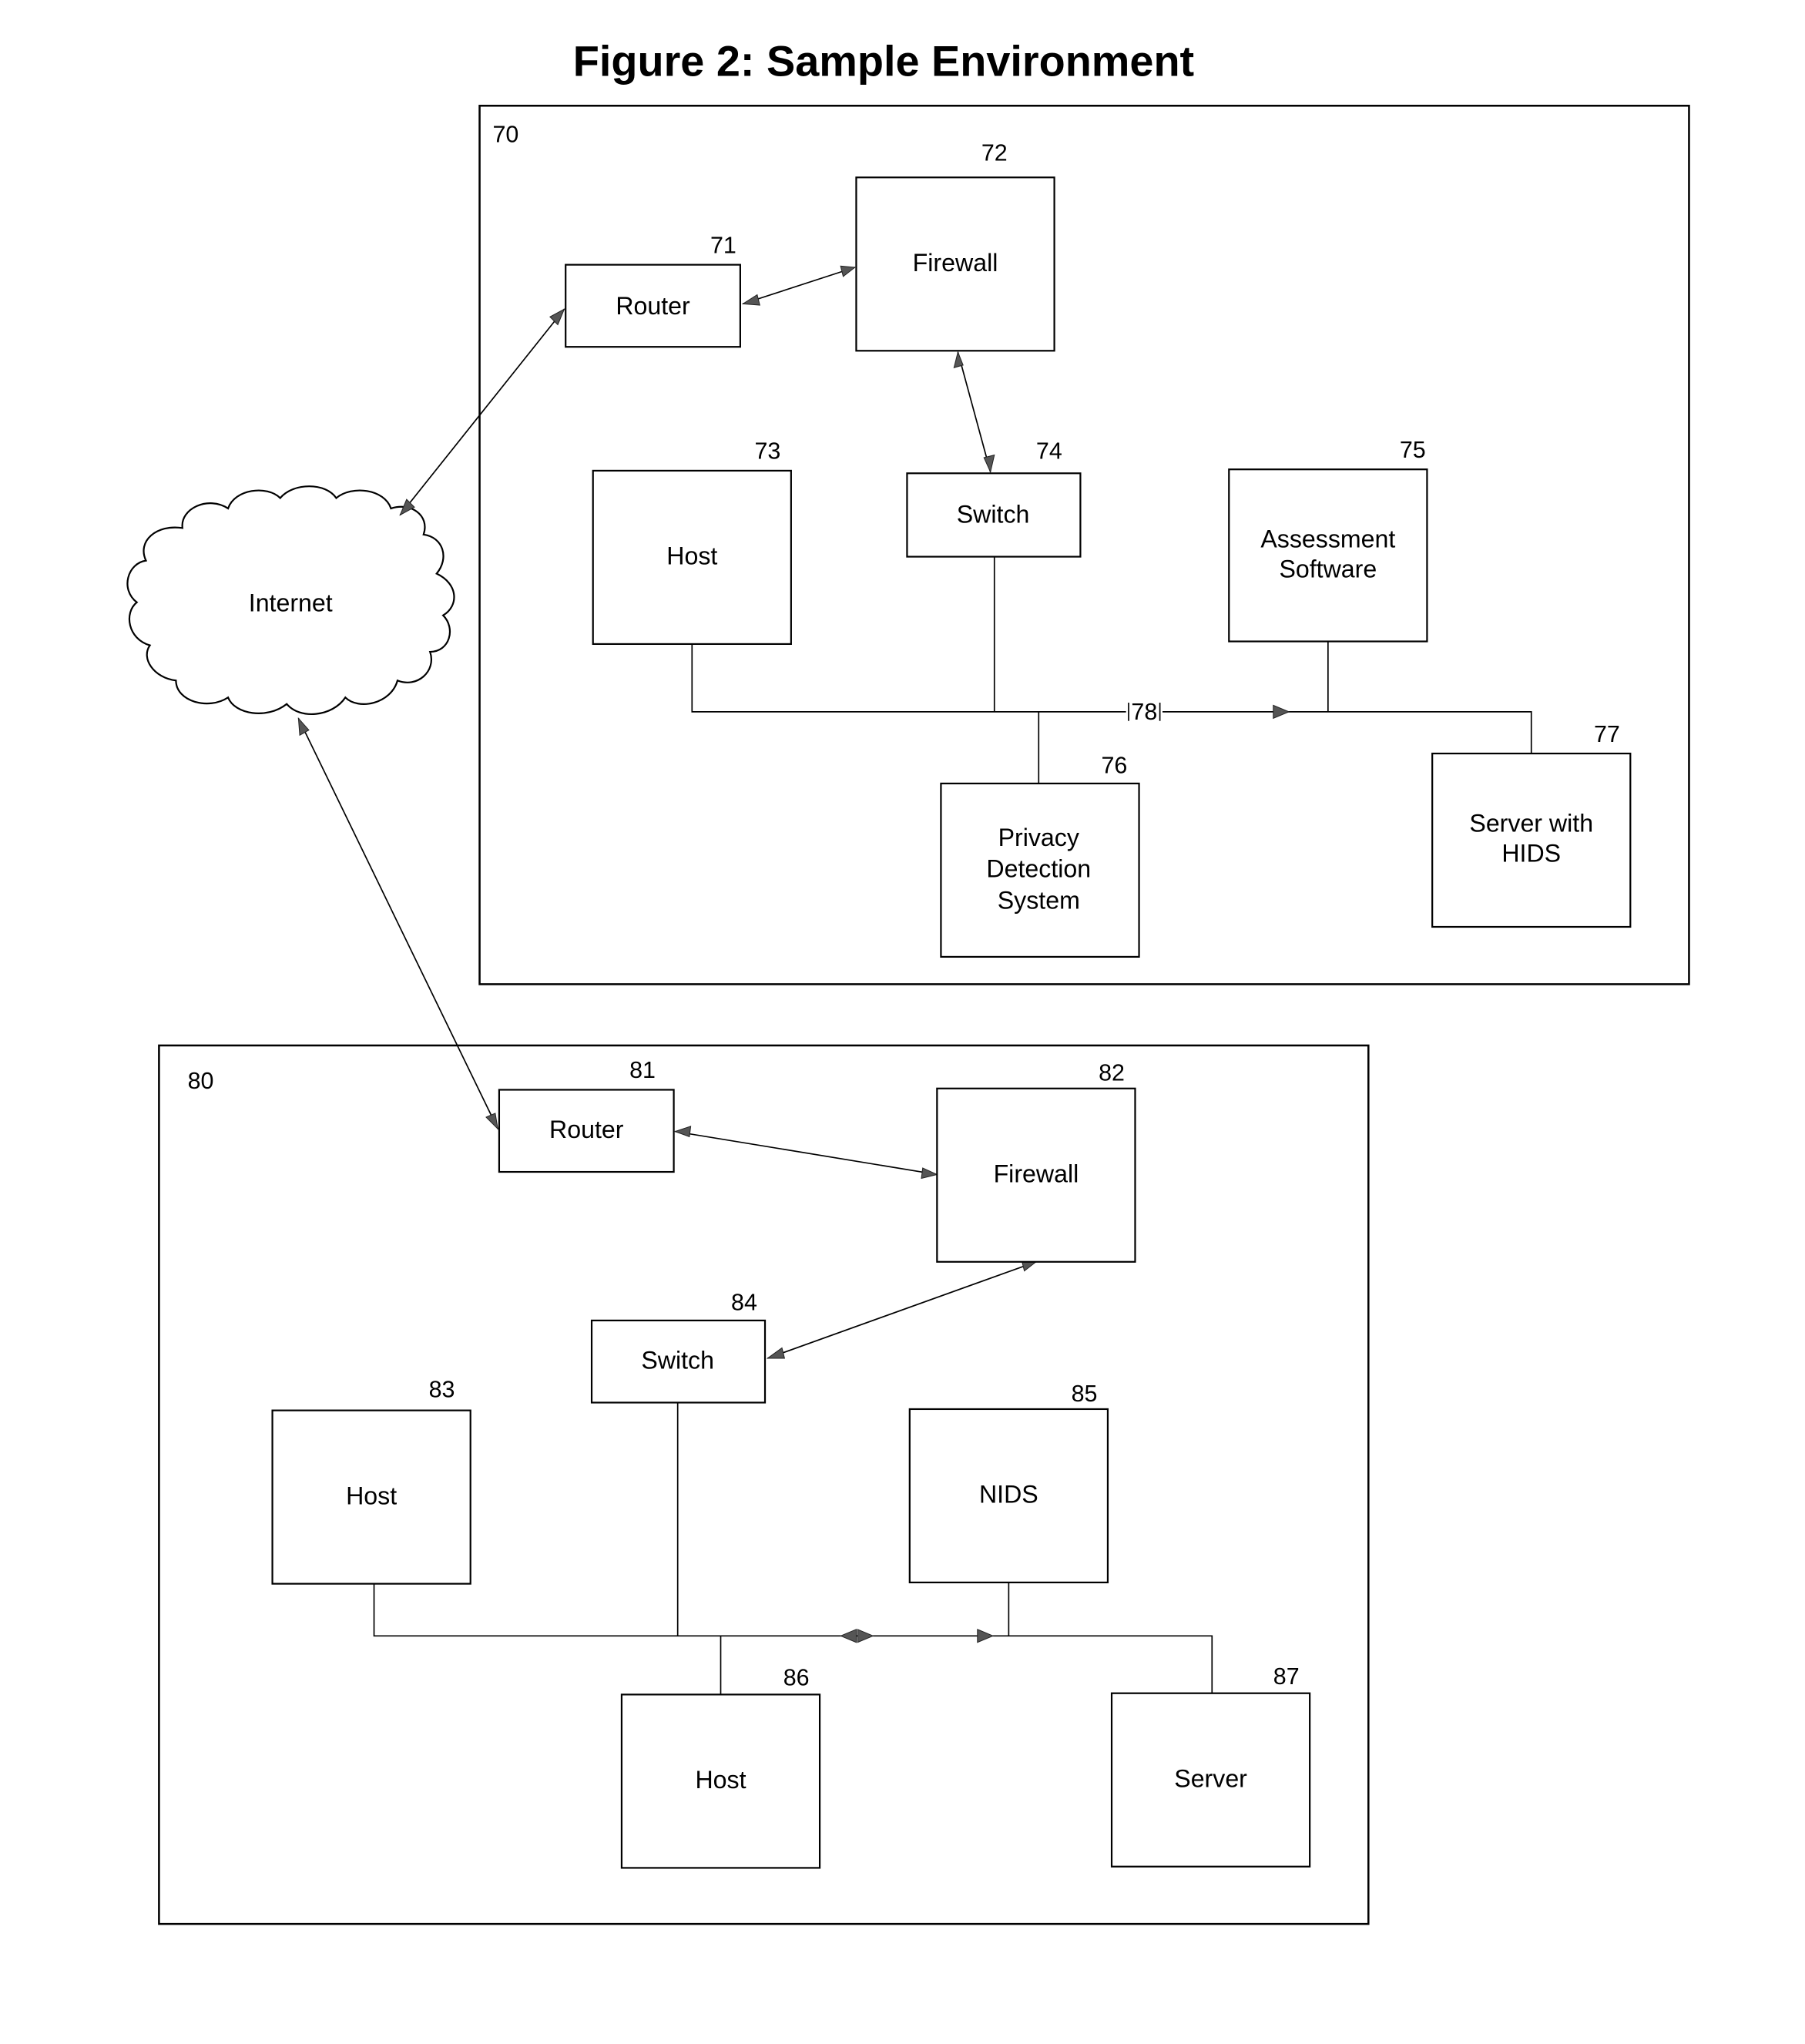 Image resolution: width=1805 pixels, height=2044 pixels. What do you see at coordinates (586, 1115) in the screenshot?
I see `node-router-81: Router 81` at bounding box center [586, 1115].